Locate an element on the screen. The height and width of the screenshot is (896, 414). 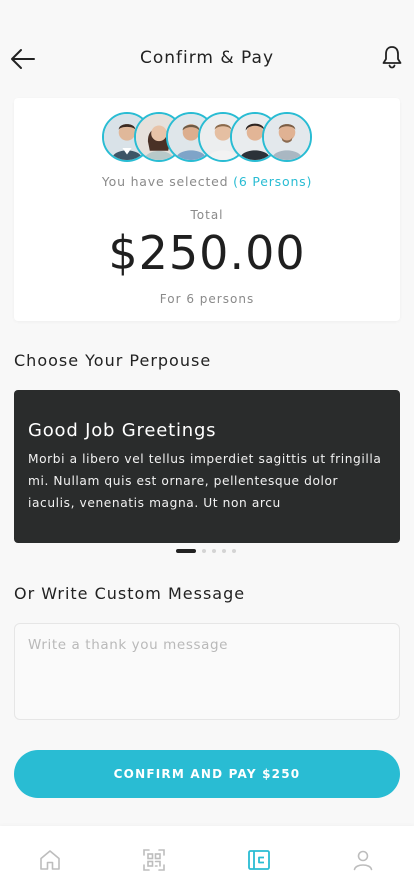
selected-persons-text: You have selected (6 Persons) is located at coordinates (207, 181).